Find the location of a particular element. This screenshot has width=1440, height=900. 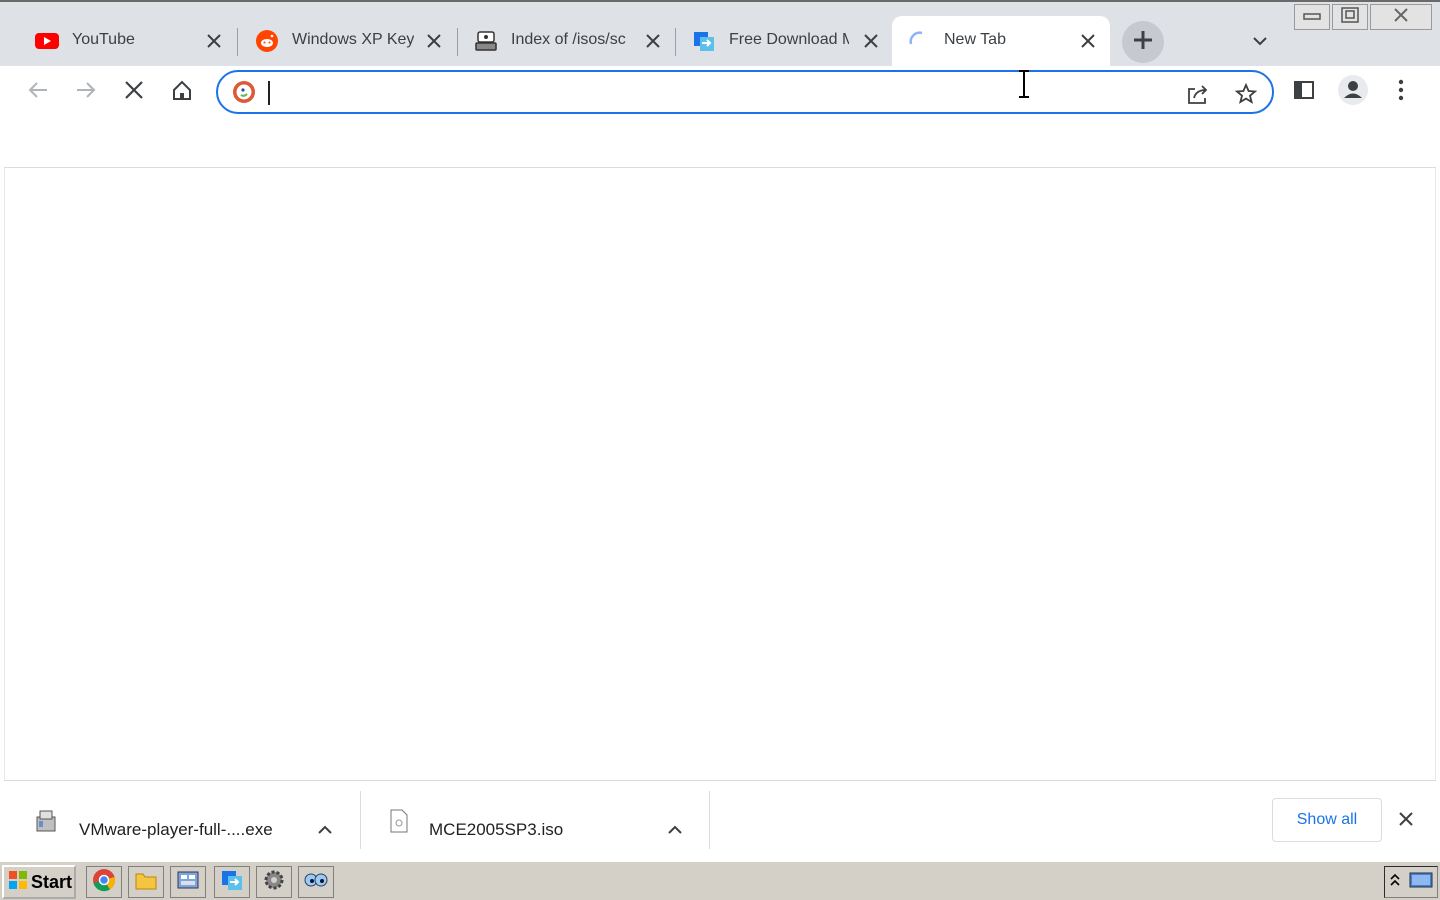

share-icon is located at coordinates (1198, 94).